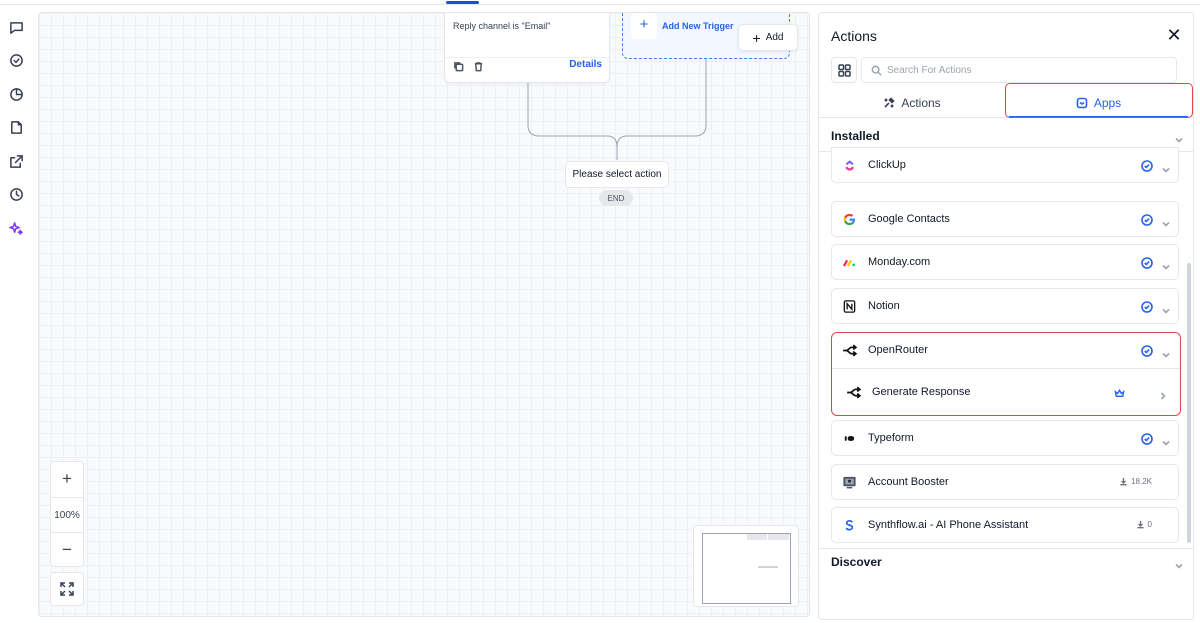 The width and height of the screenshot is (1200, 623). What do you see at coordinates (16, 60) in the screenshot?
I see `check-circle-icon` at bounding box center [16, 60].